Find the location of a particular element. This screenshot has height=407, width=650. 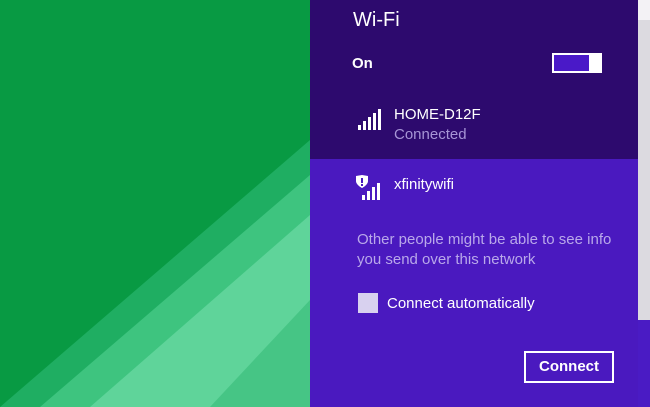

connect-button: Connect is located at coordinates (569, 367).